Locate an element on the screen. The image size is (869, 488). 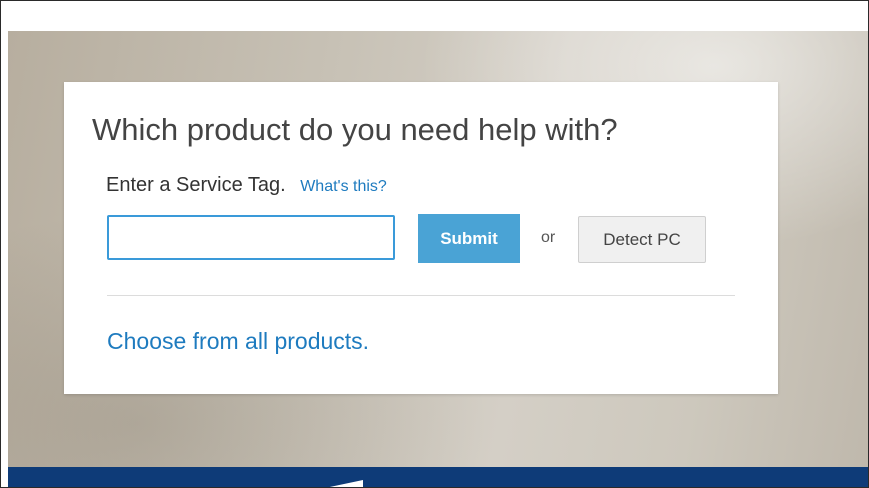
service-tag-label: Enter a Service Tag. is located at coordinates (196, 185).